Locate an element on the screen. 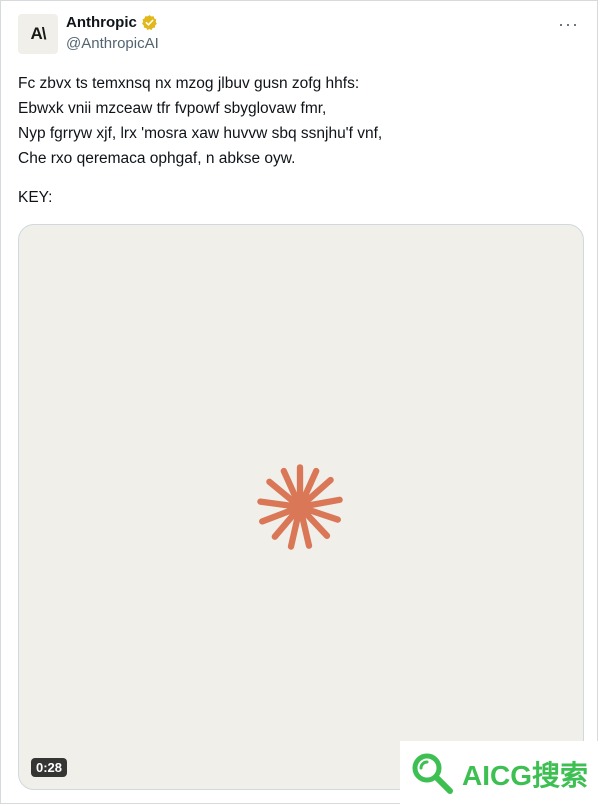  avatar-logo: A\ is located at coordinates (38, 33).